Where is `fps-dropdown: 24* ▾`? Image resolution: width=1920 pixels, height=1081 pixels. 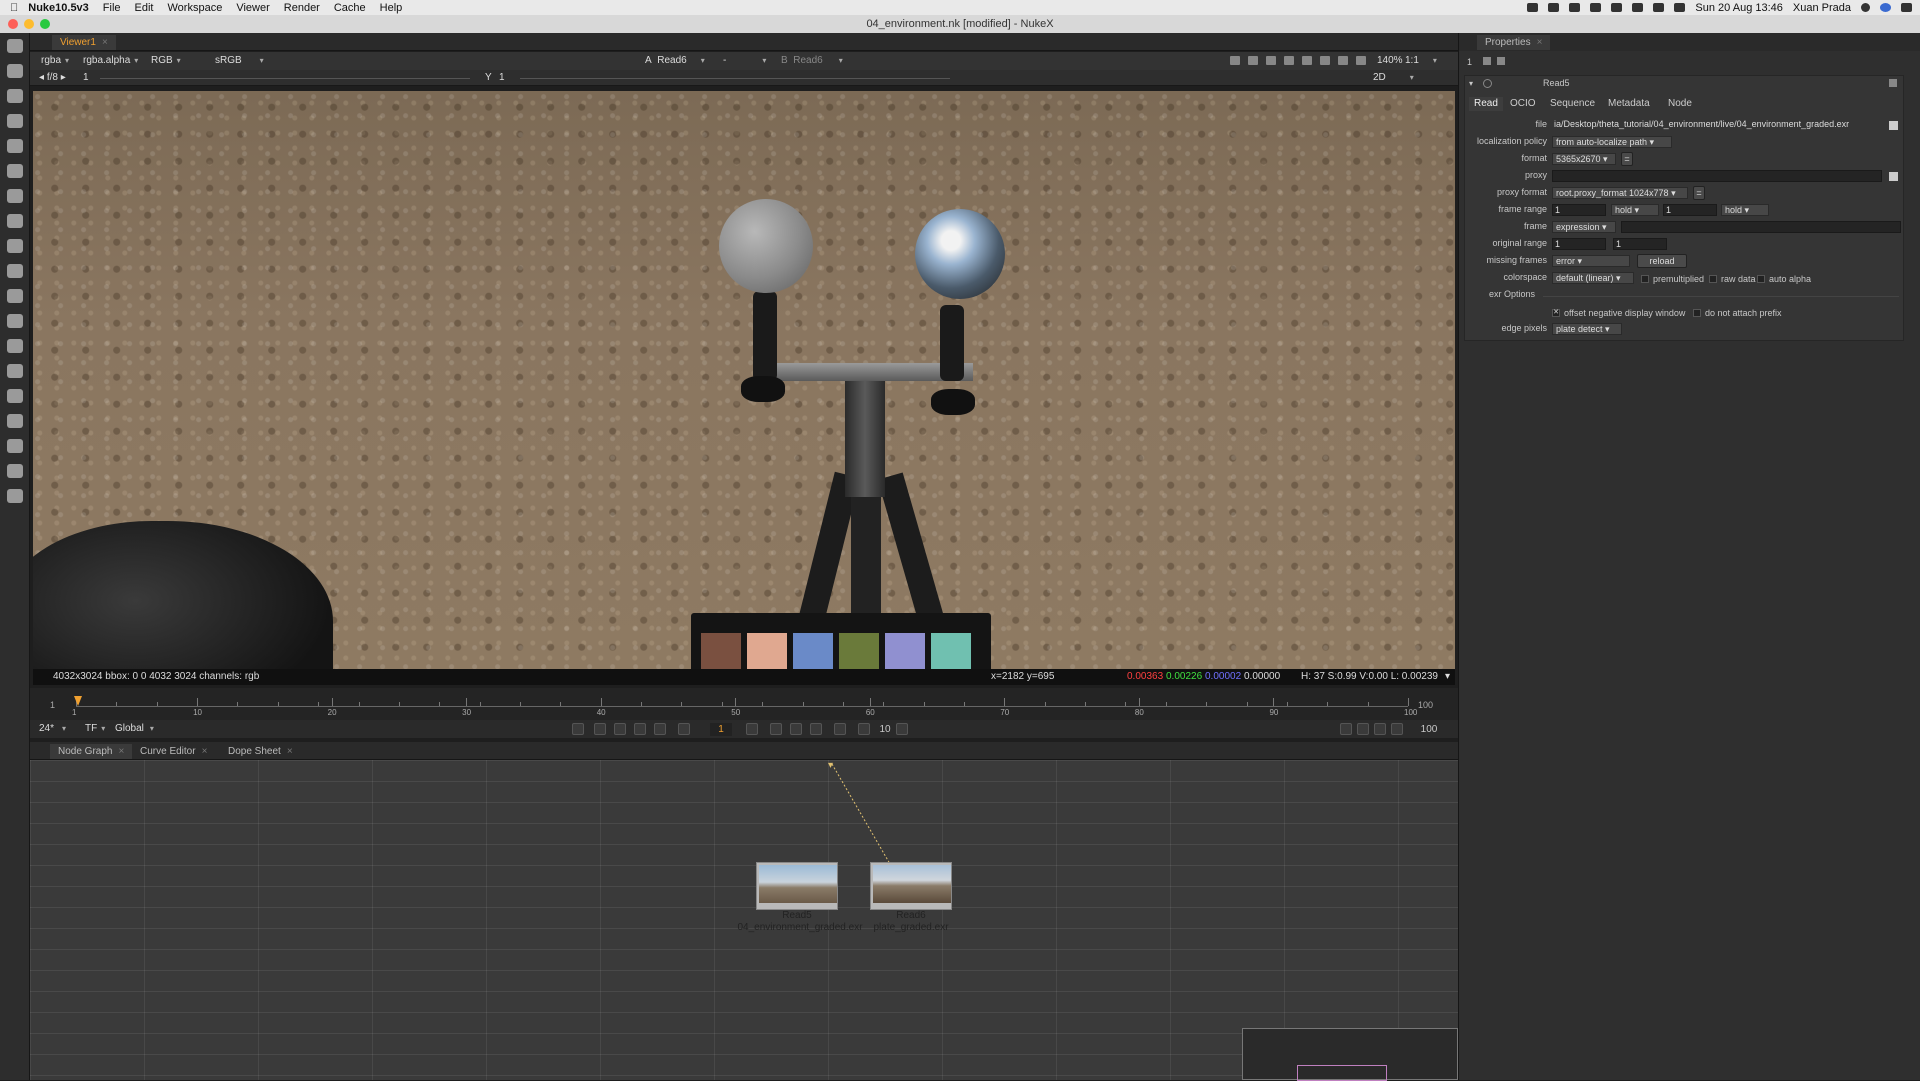
fps-dropdown: 24* ▾ is located at coordinates (52, 729).